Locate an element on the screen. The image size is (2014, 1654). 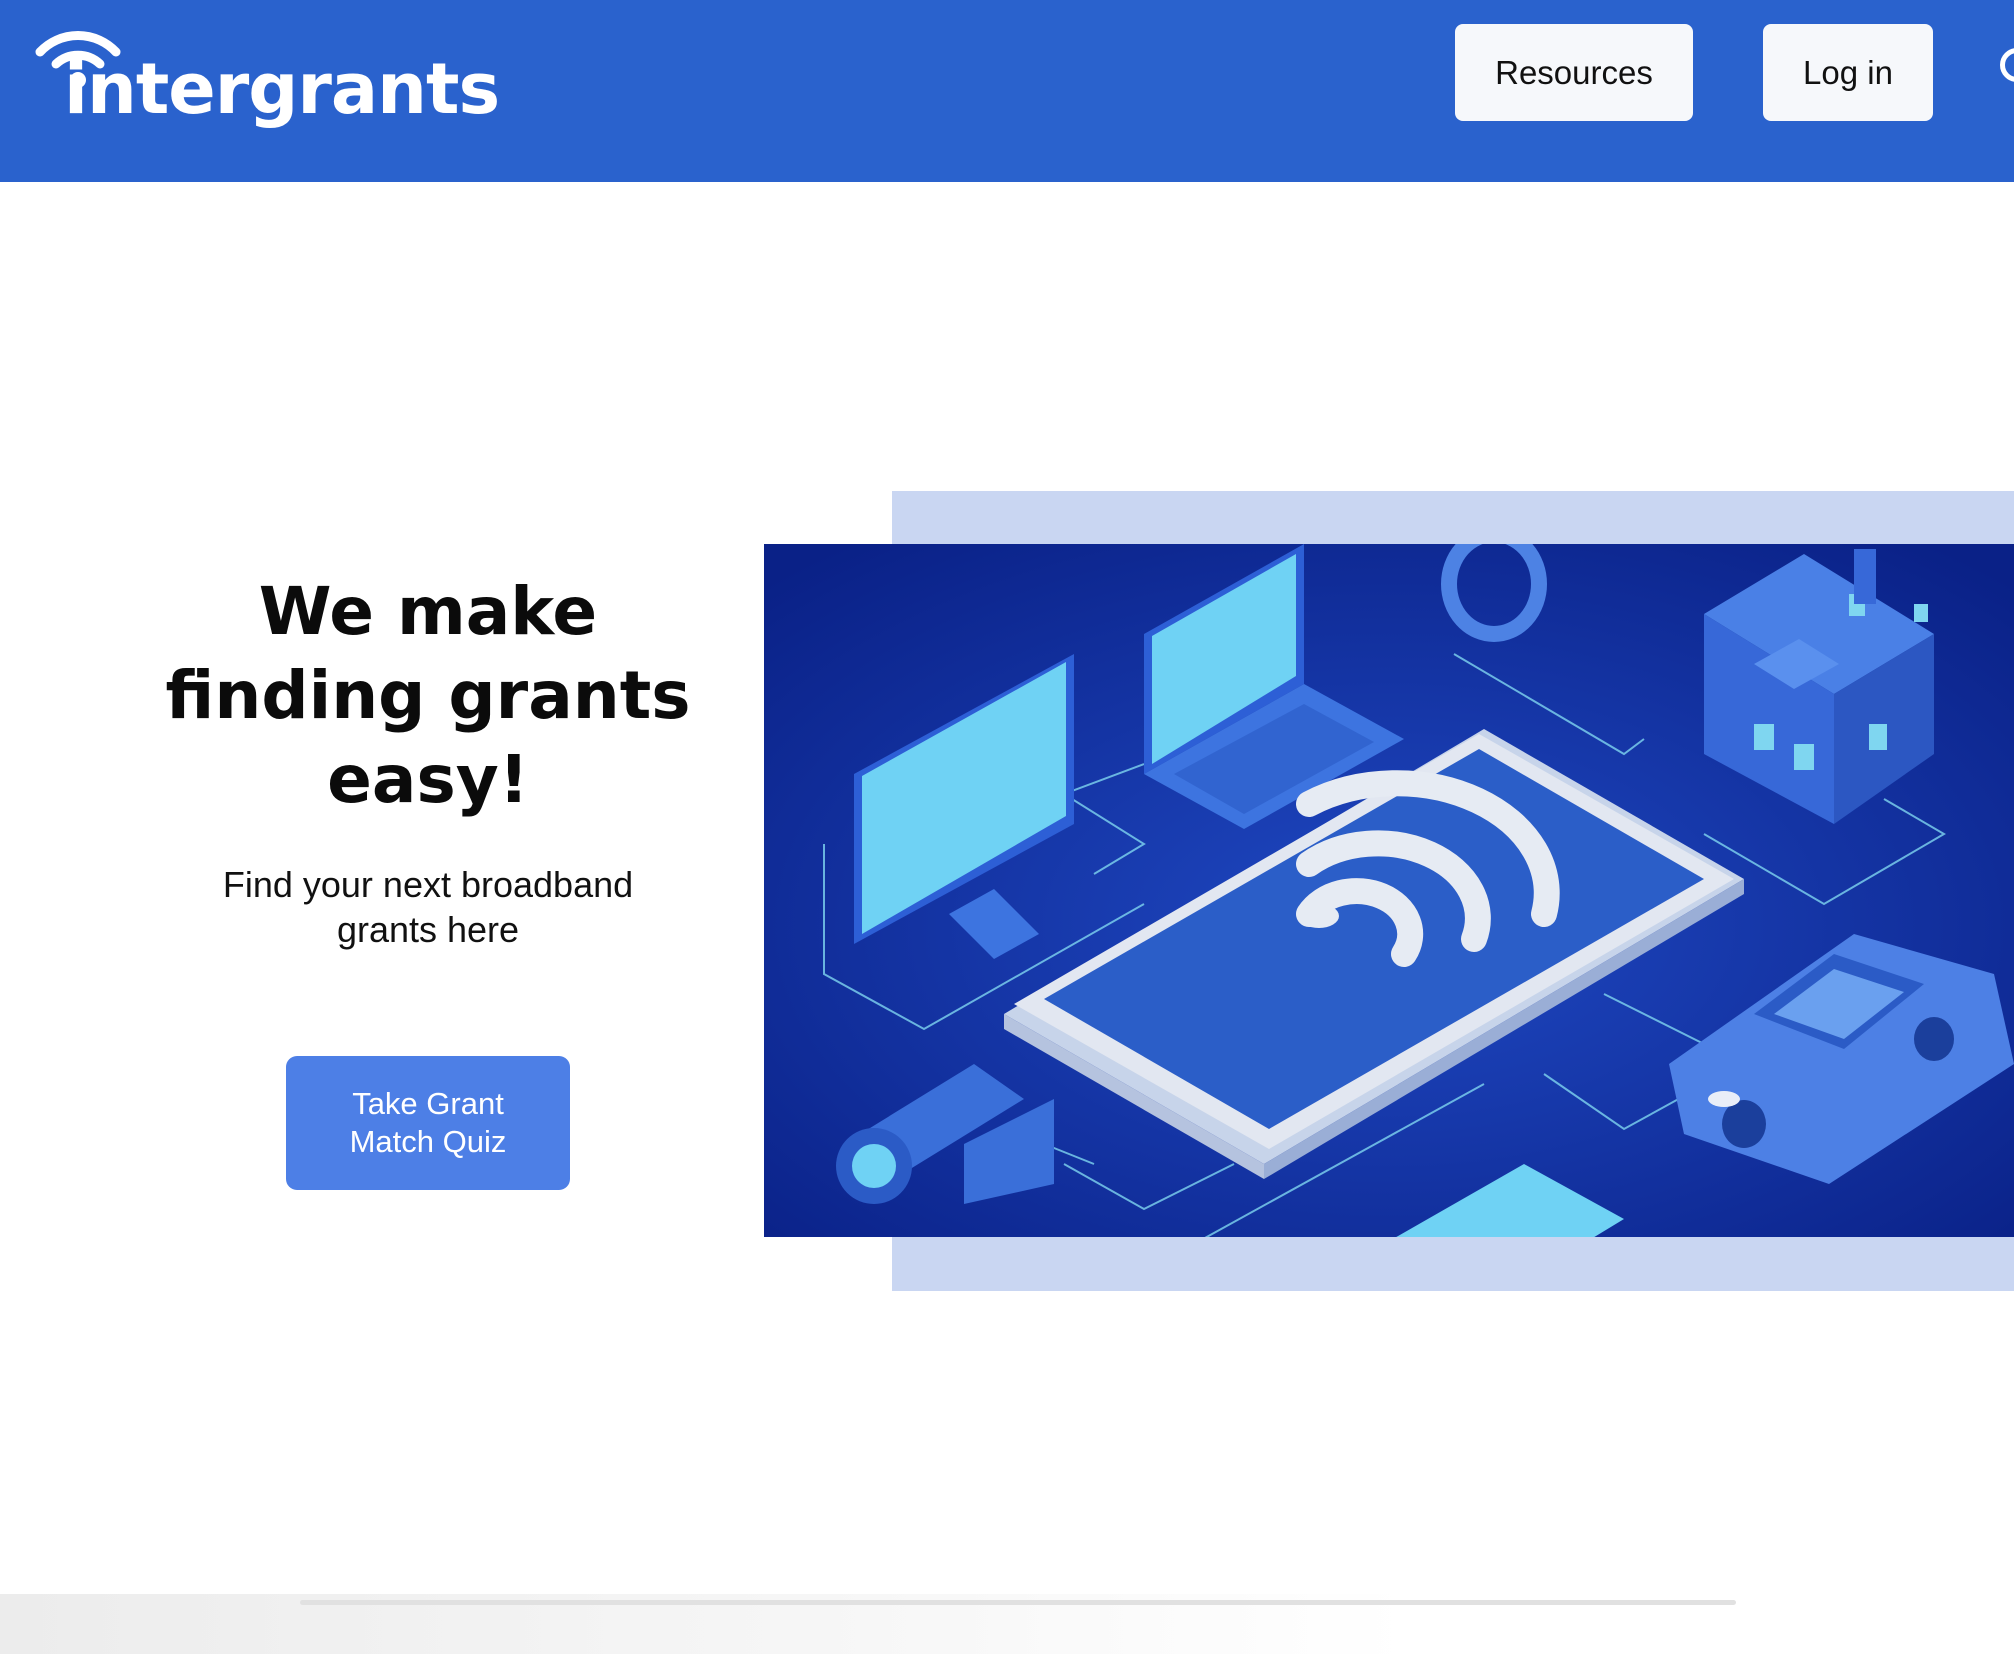
hero-subtitle: Find your next broadband grants here is located at coordinates (428, 907).